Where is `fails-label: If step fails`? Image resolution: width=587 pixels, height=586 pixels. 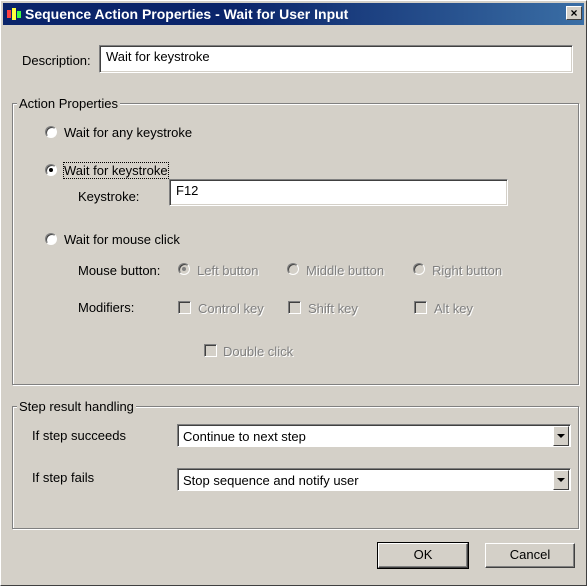
fails-label: If step fails is located at coordinates (63, 477).